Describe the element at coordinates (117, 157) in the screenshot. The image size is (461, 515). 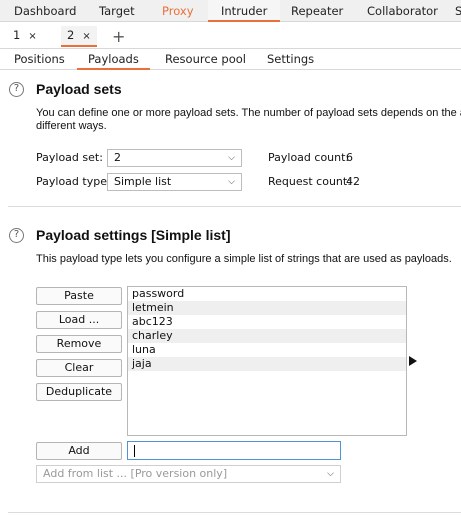
I see `payload-set-value: 2` at that location.